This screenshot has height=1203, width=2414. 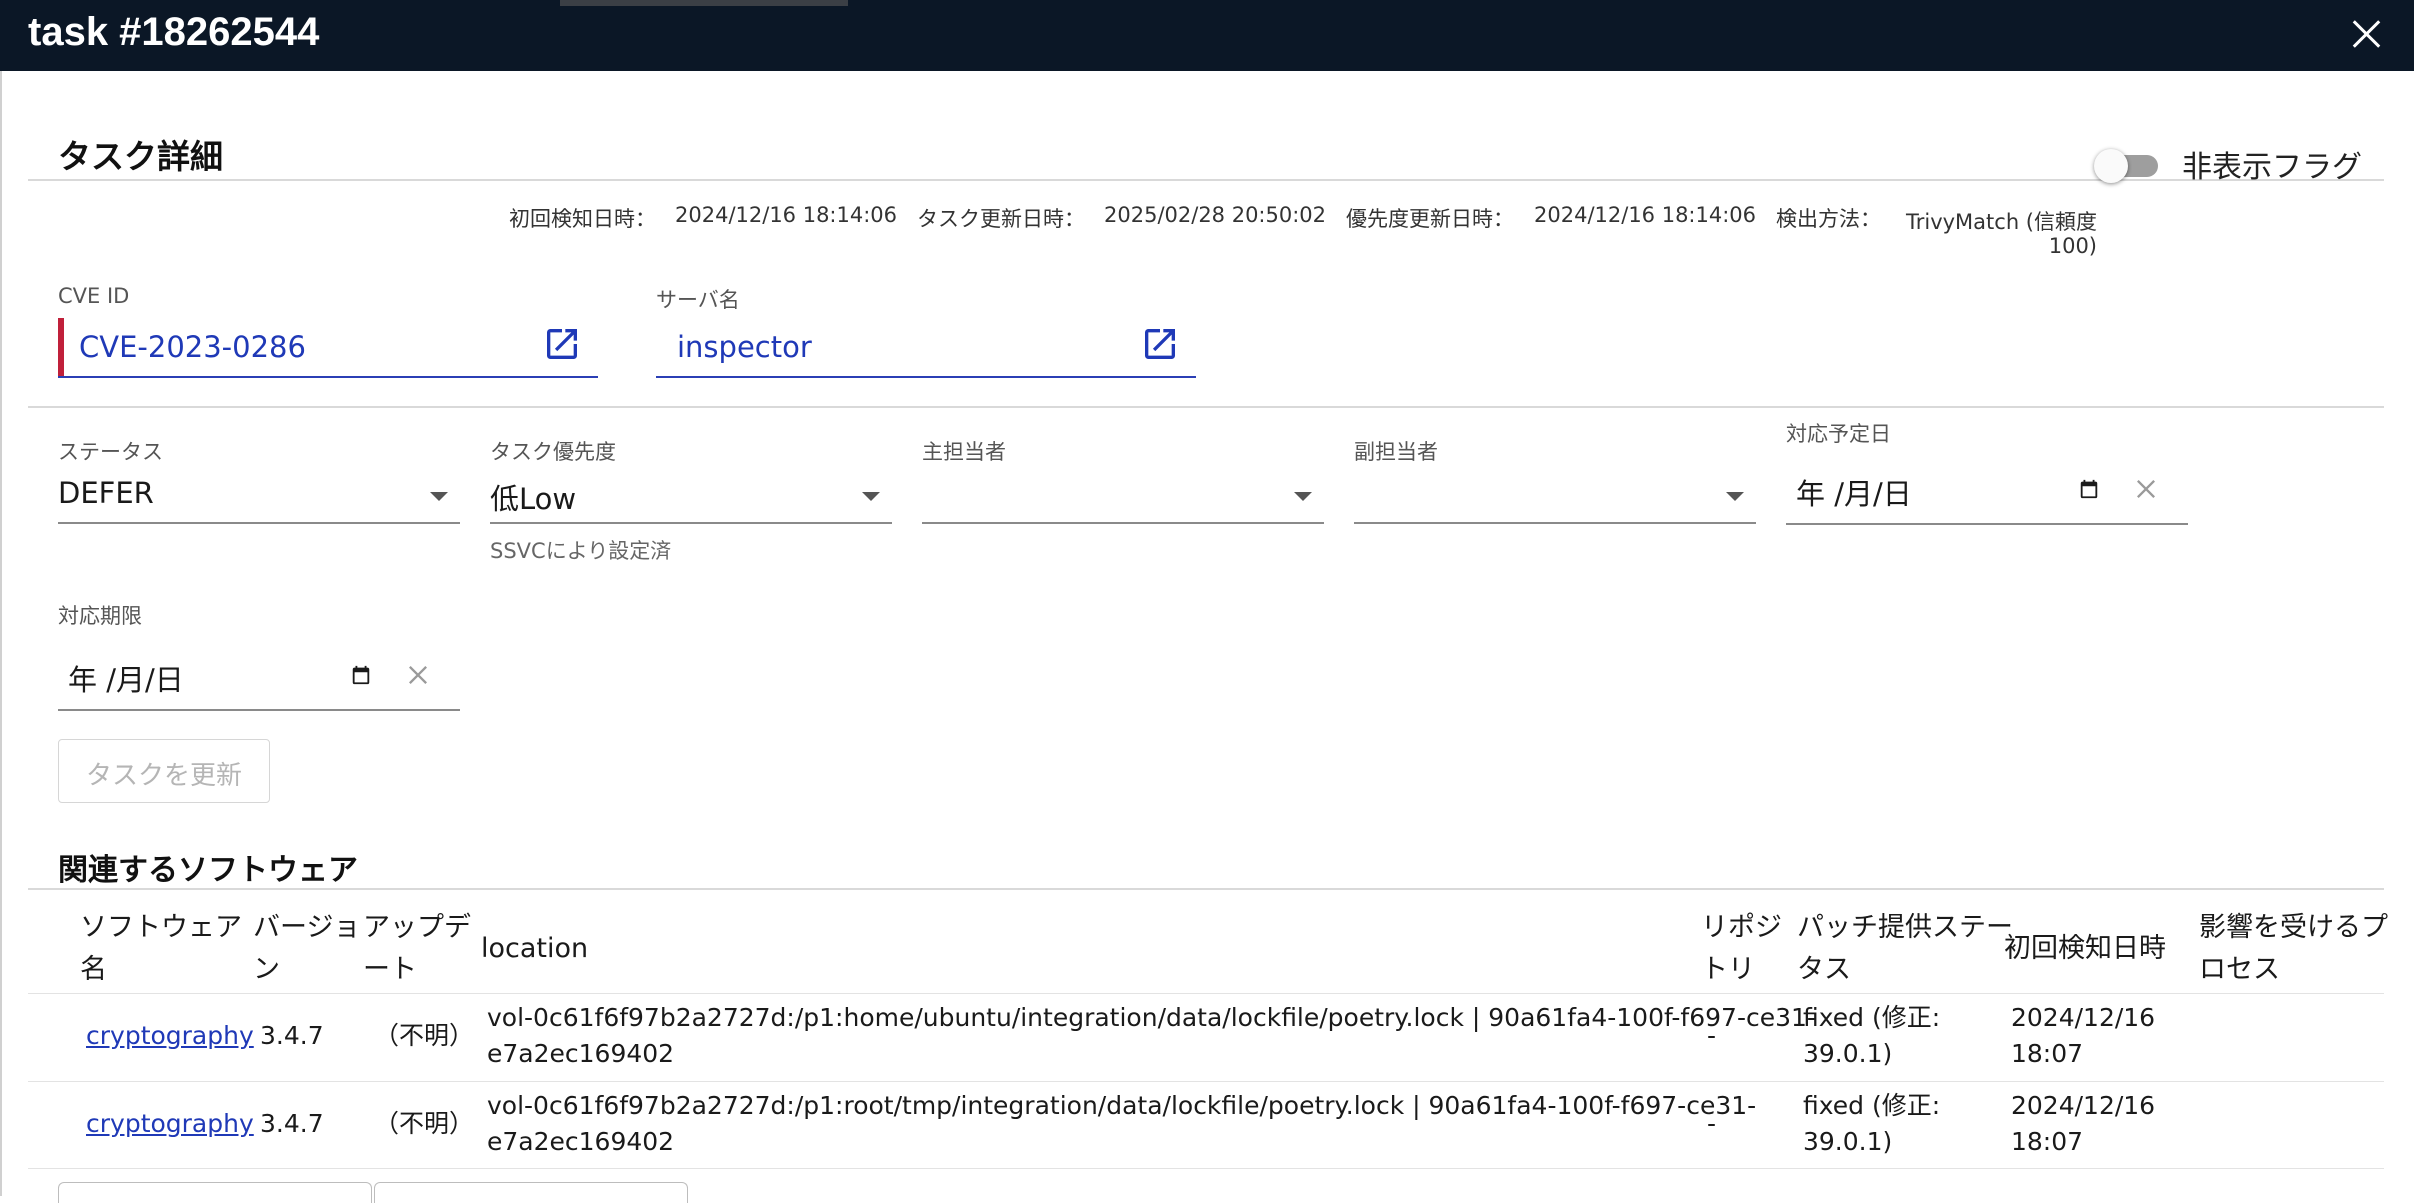 I want to click on first-detected-value: 2024/12/16 18:14:06, so click(x=786, y=215).